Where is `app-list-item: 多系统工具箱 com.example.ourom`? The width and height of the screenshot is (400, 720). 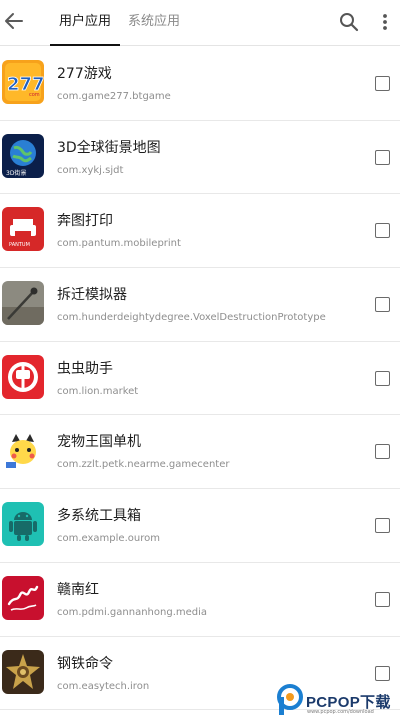
app-list-item: 多系统工具箱 com.example.ourom is located at coordinates (200, 526).